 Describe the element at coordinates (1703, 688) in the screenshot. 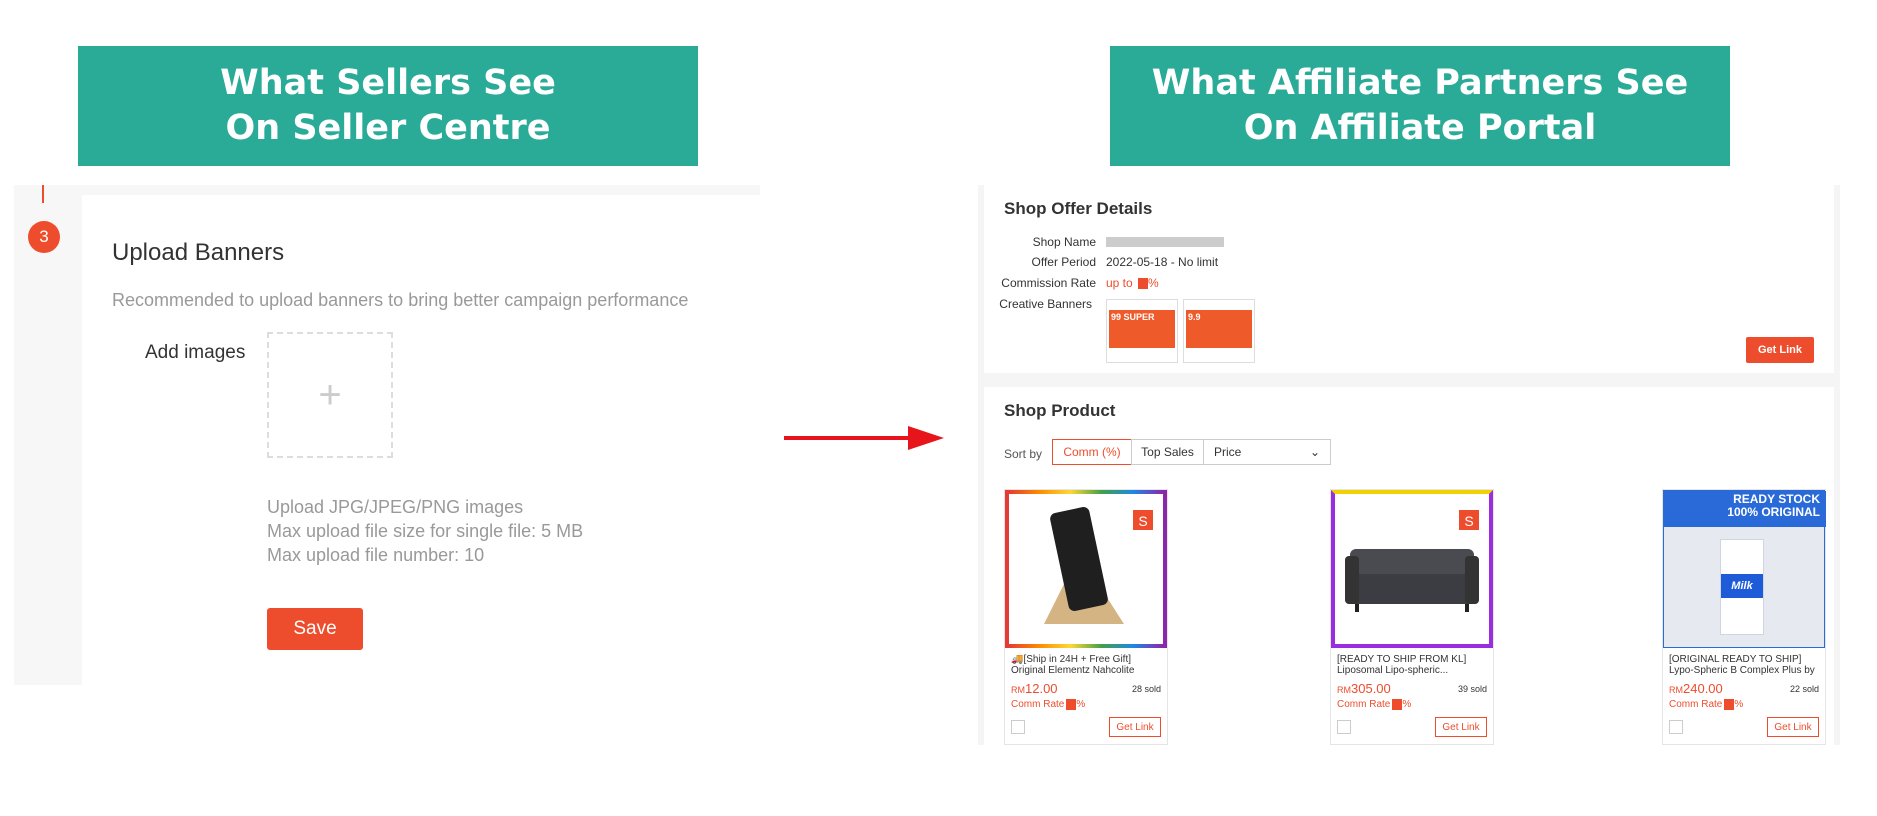

I see `price-value: 240.00` at that location.